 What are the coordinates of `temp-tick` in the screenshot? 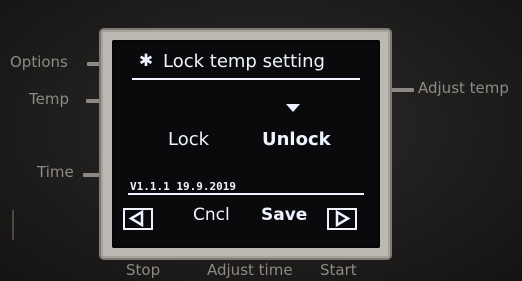 It's located at (94, 101).